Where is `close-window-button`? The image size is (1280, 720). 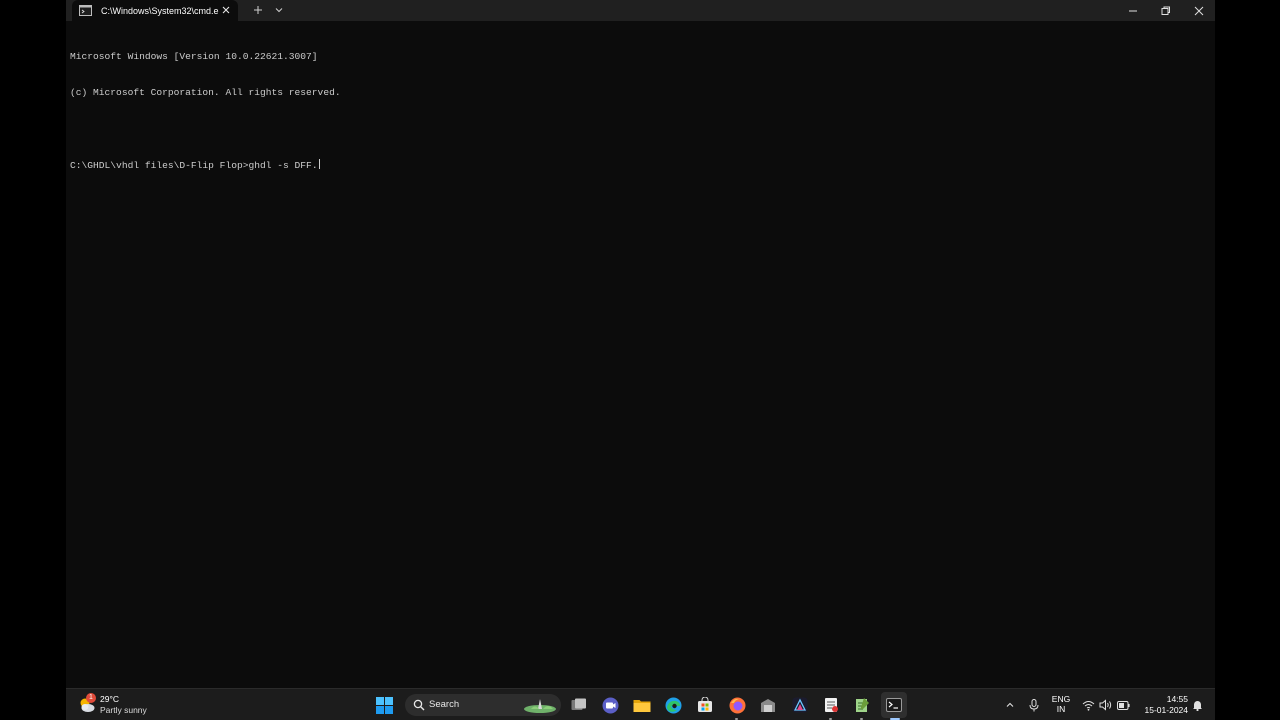 close-window-button is located at coordinates (1198, 10).